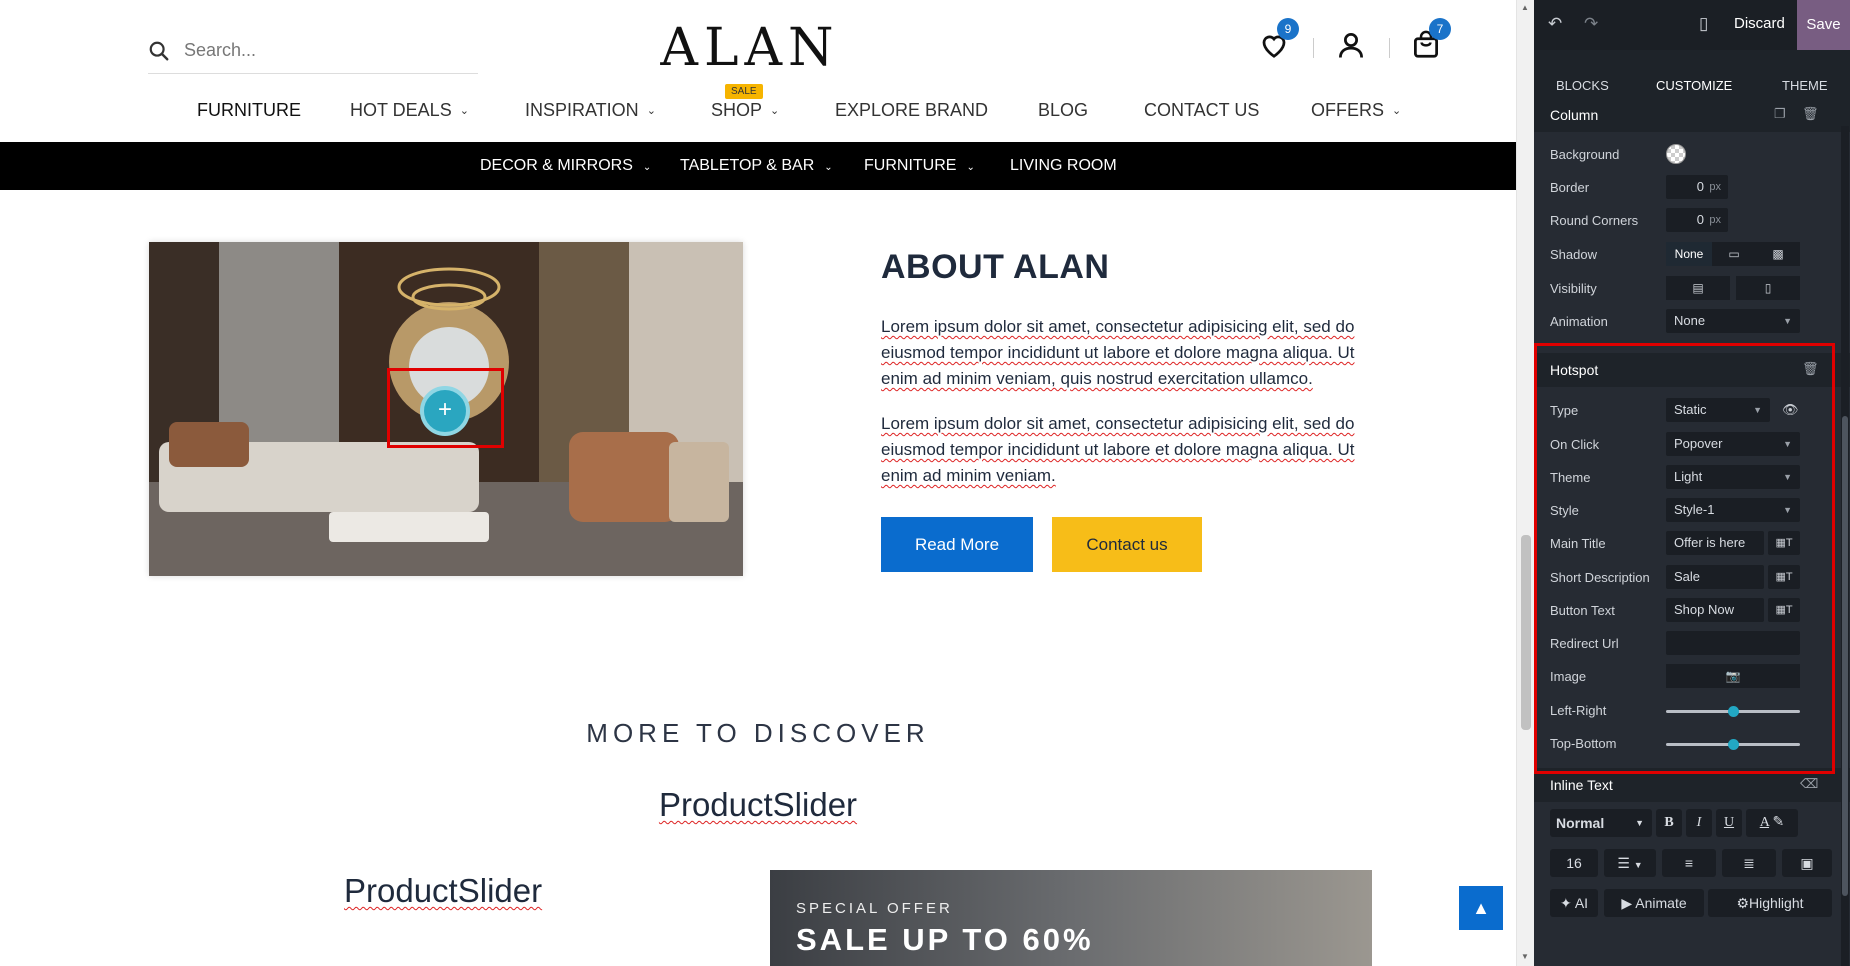 The image size is (1850, 966). I want to click on style-select: Style-1 ▼, so click(1733, 510).